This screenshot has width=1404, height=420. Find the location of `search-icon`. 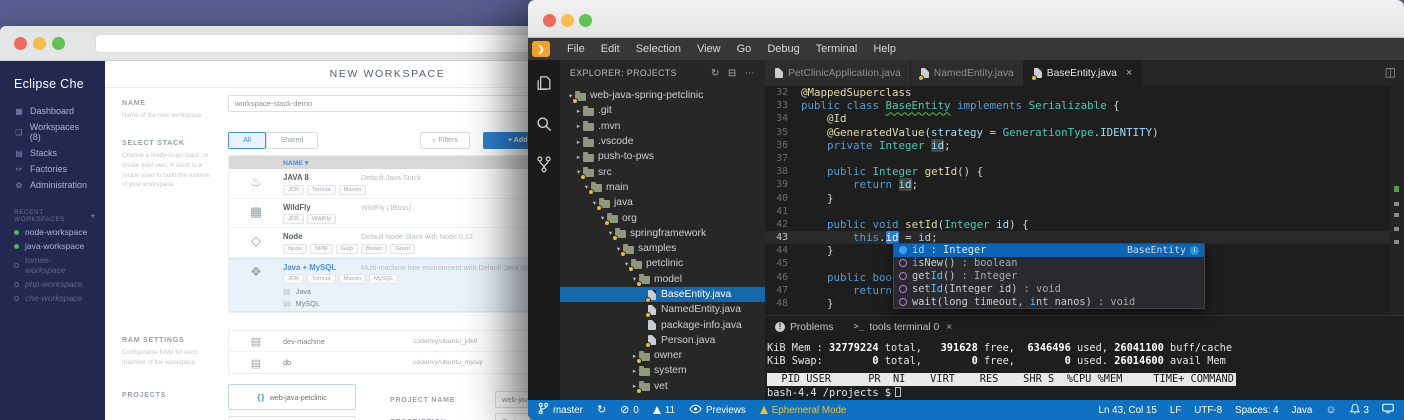

search-icon is located at coordinates (544, 124).